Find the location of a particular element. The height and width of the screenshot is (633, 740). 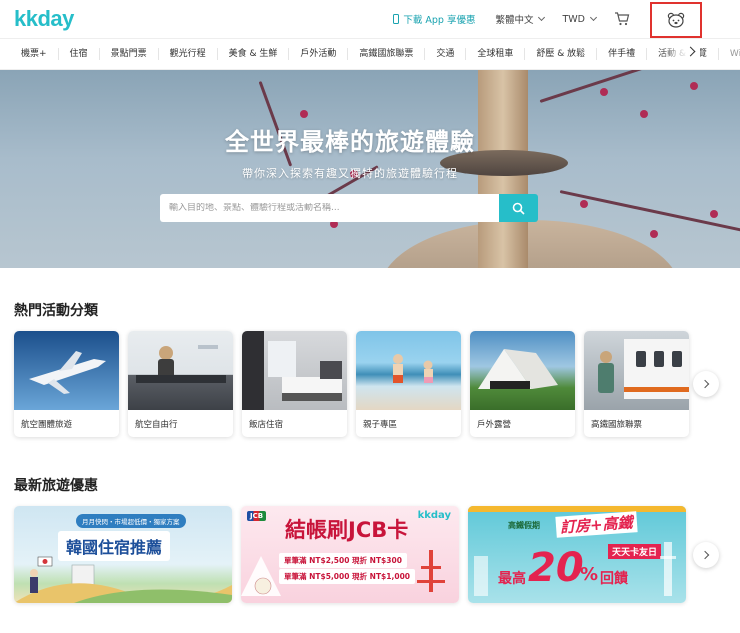

nav-item-car-rental: 全球租車 is located at coordinates (496, 54).